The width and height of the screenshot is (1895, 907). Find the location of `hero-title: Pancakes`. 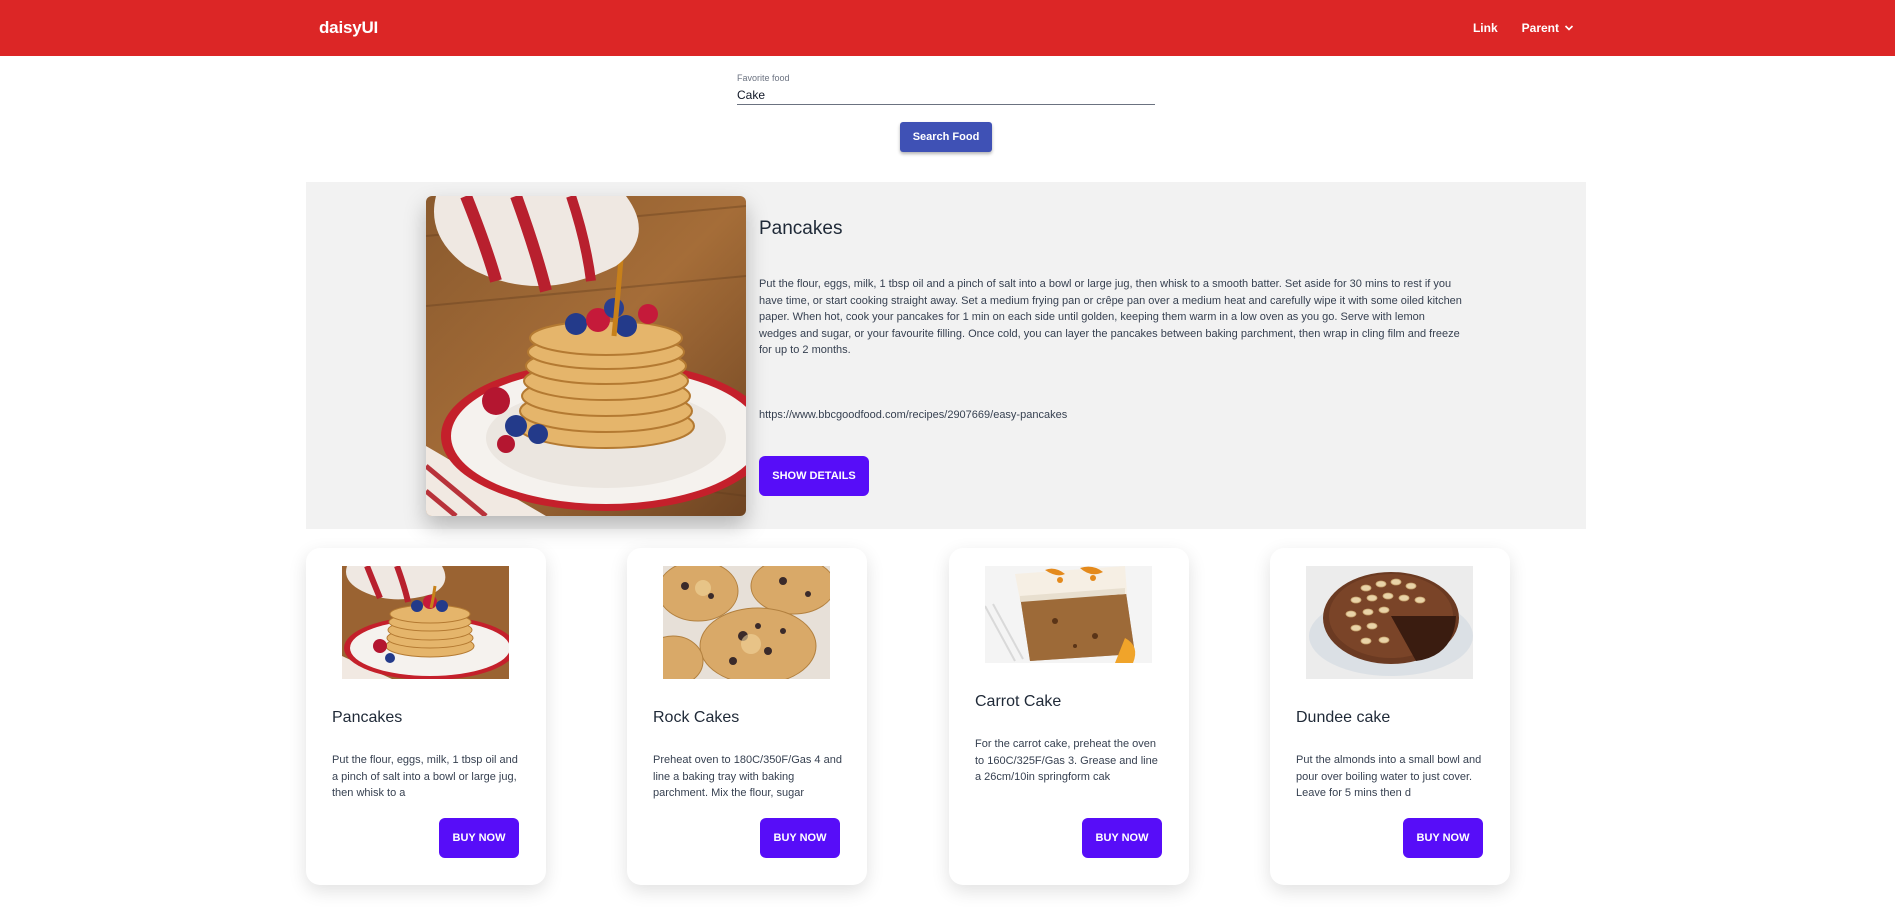

hero-title: Pancakes is located at coordinates (801, 228).